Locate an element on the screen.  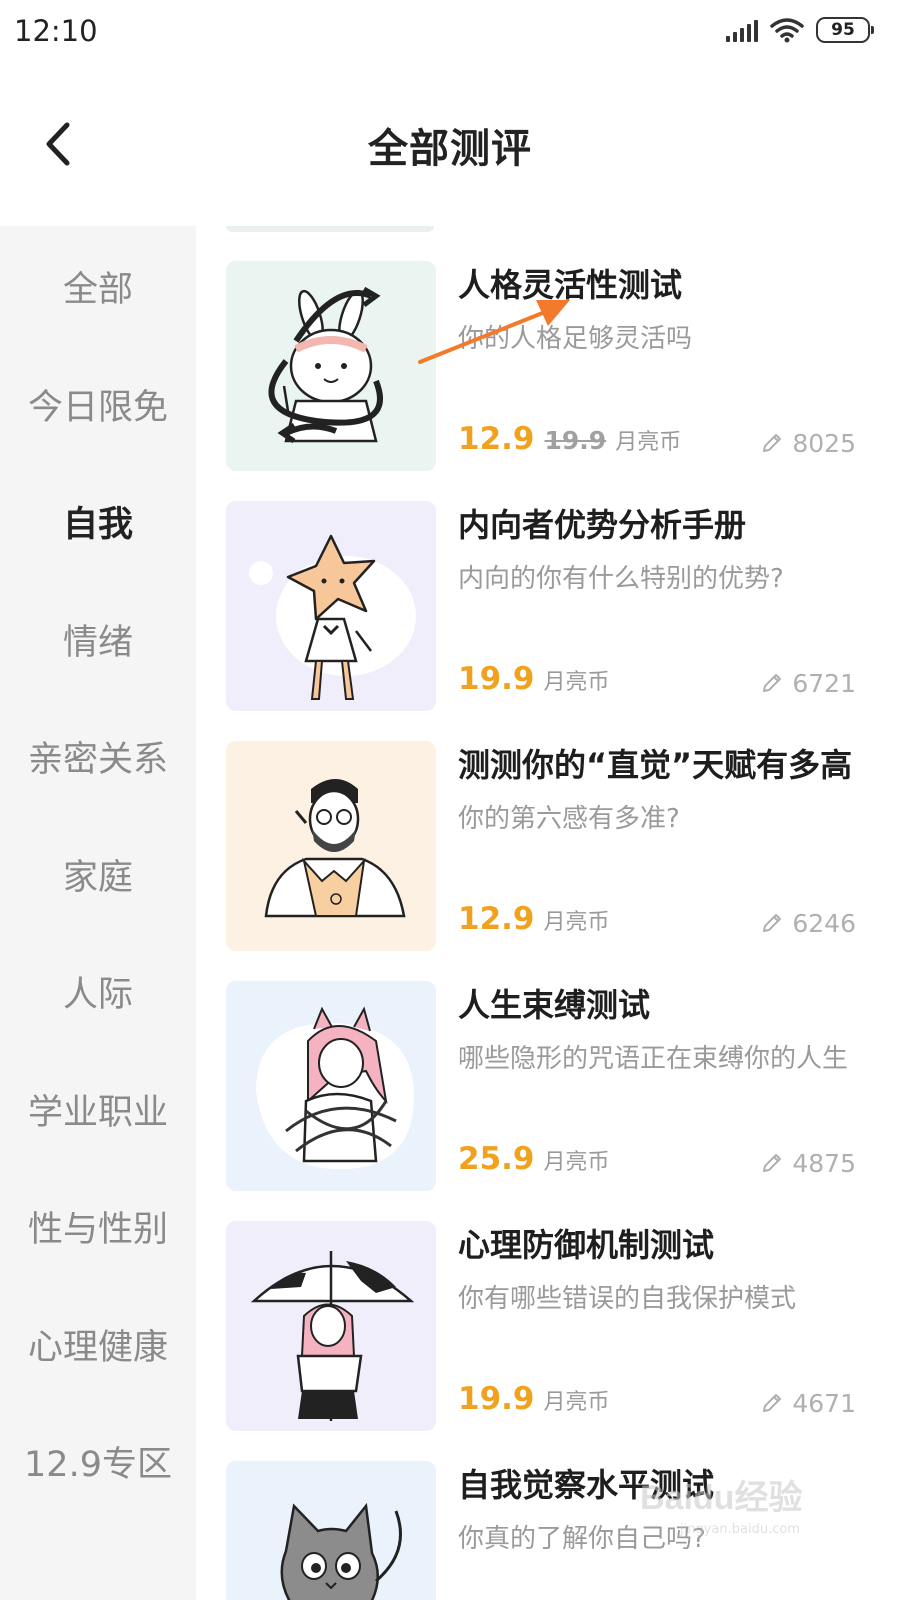
header-bar: 全部测评 is located at coordinates (450, 144).